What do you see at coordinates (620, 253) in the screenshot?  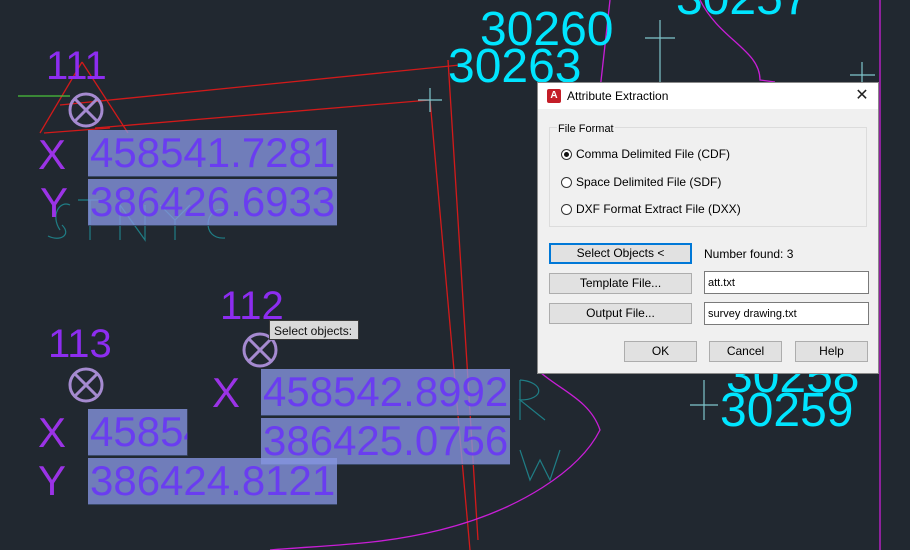 I see `select-objects-button: Select Objects <` at bounding box center [620, 253].